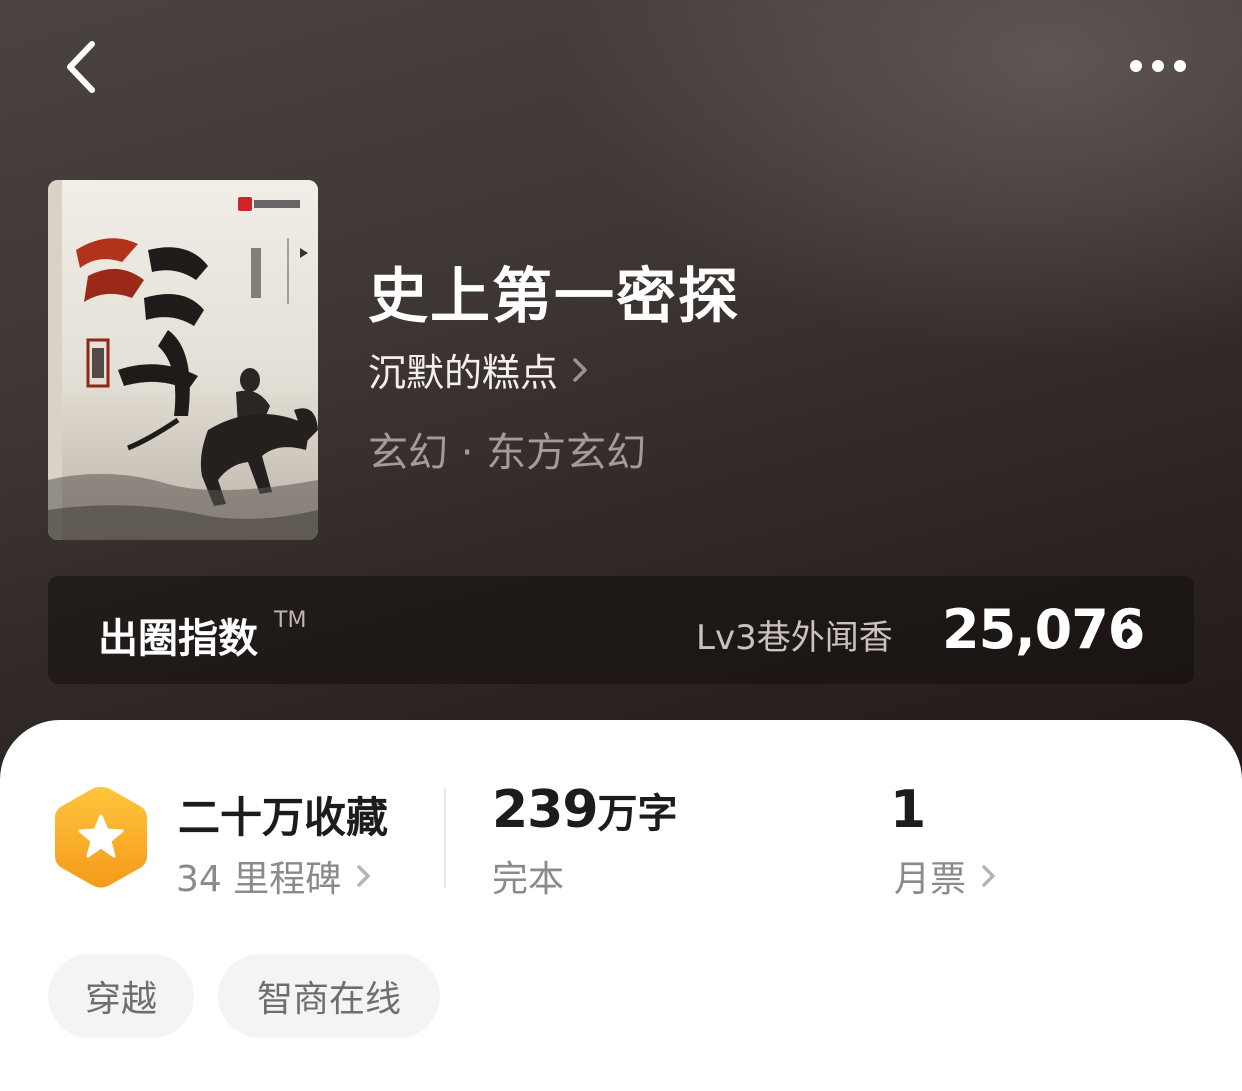  I want to click on monthly-ticket-link: 月票, so click(946, 876).